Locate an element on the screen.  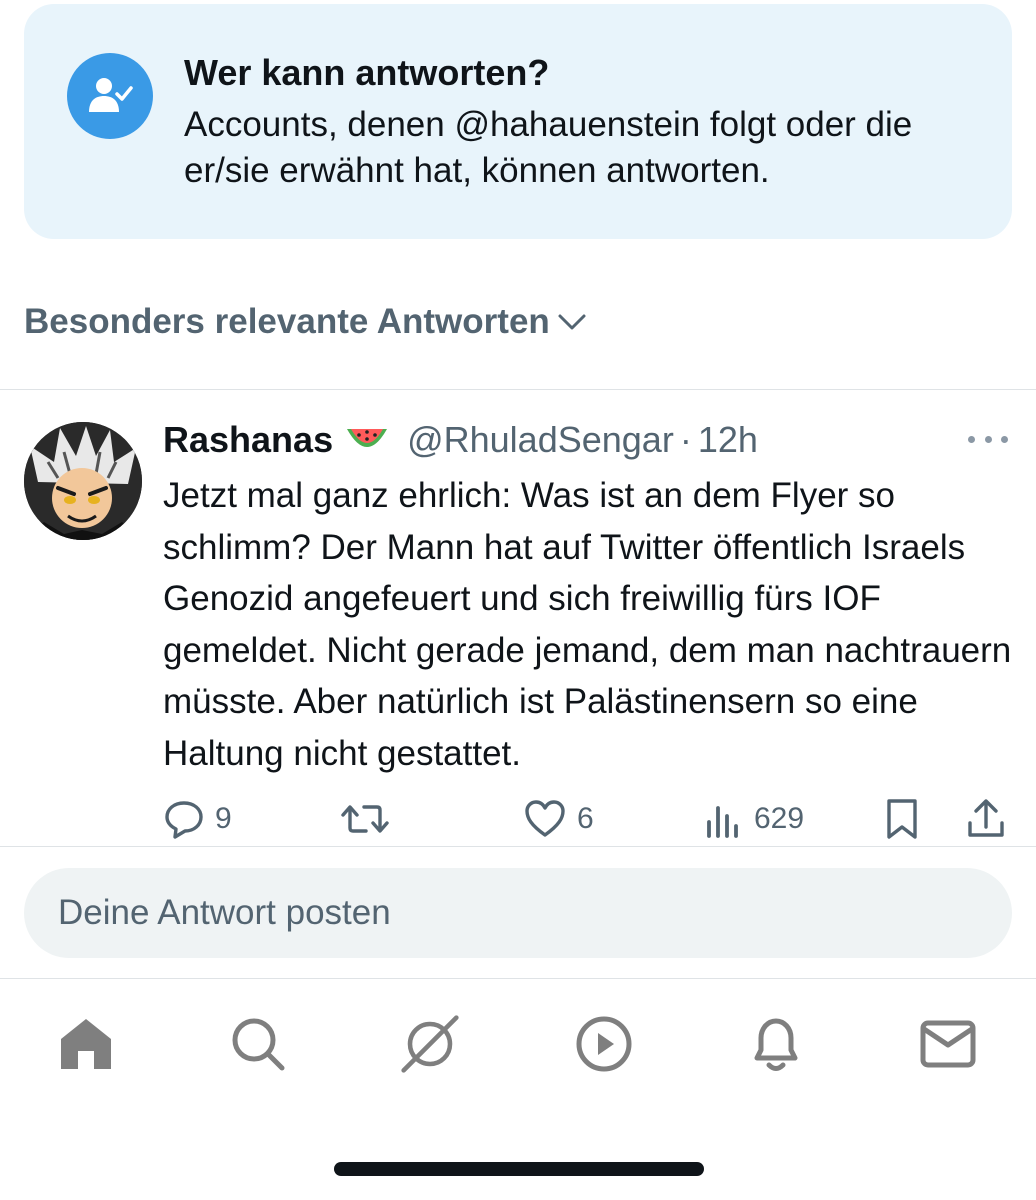
grok-icon is located at coordinates (430, 1044).